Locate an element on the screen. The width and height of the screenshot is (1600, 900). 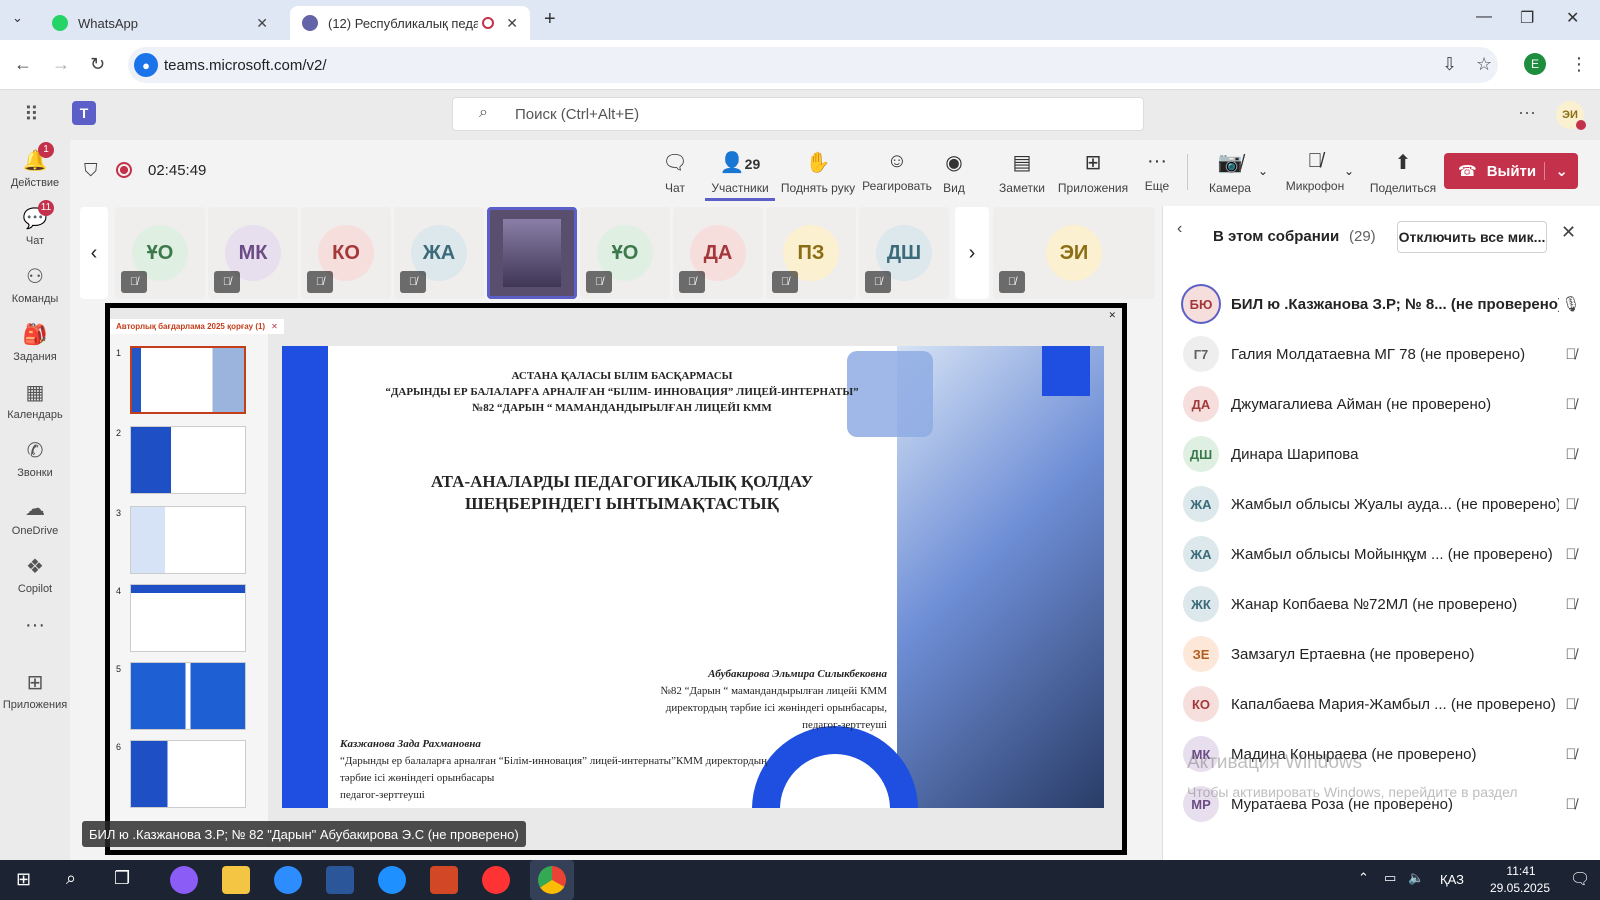
new-tab-icon: + is located at coordinates (550, 19).